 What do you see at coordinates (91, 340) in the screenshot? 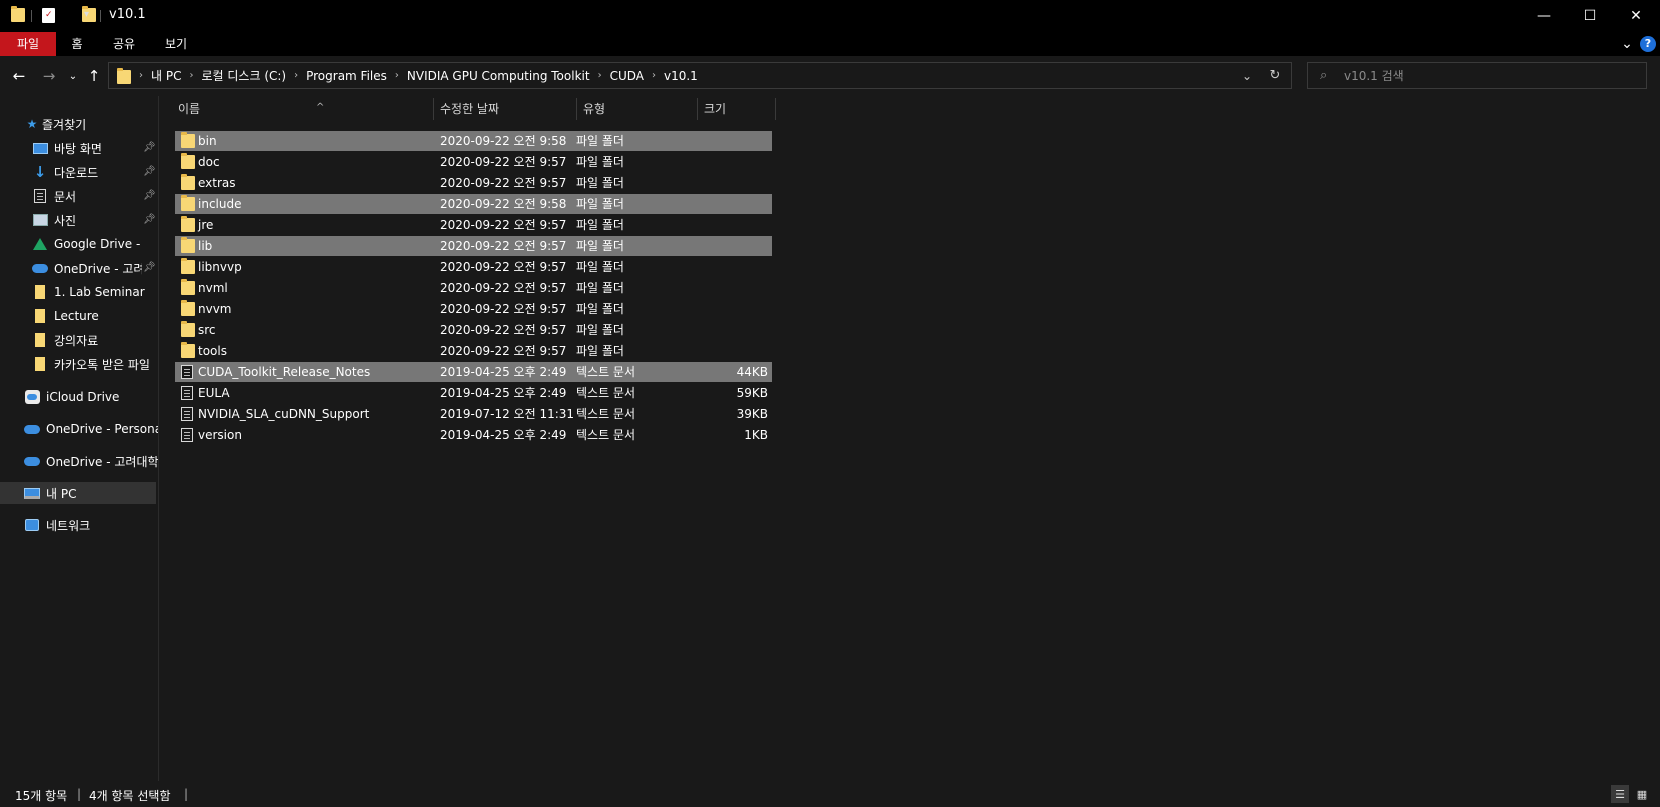
I see `sidebar-item-lecture-materials: 강의자료` at bounding box center [91, 340].